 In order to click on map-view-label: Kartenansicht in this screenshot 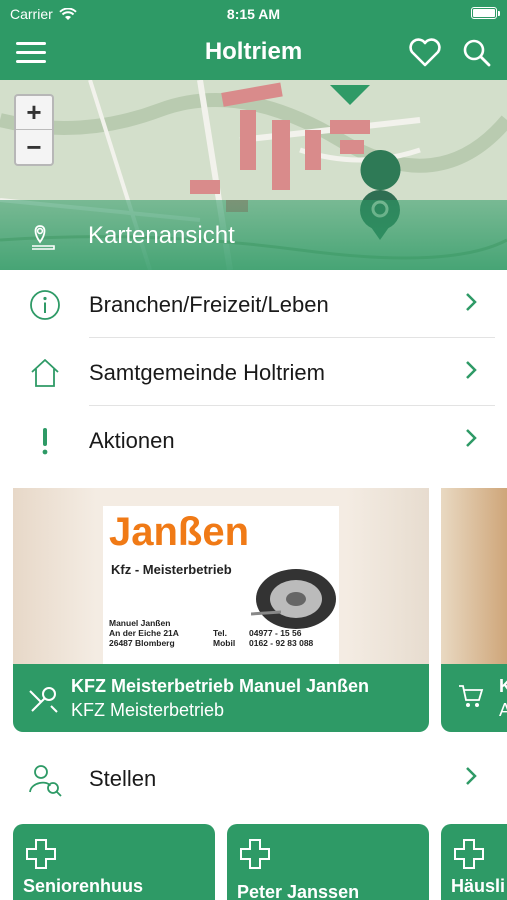, I will do `click(161, 235)`.